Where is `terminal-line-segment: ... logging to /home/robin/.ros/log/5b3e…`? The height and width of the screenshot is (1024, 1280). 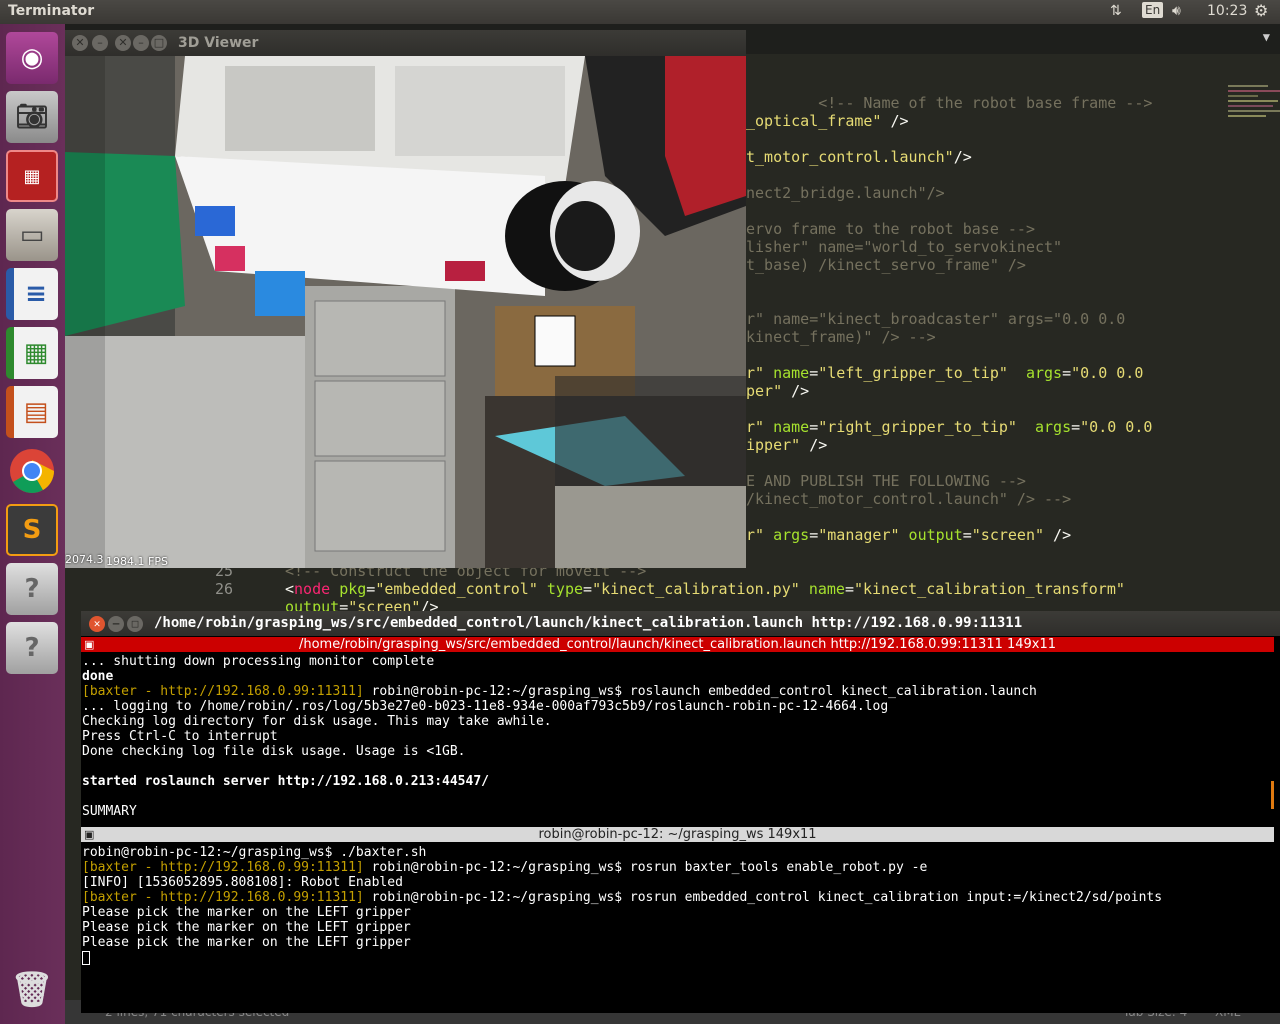 terminal-line-segment: ... logging to /home/robin/.ros/log/5b3e… is located at coordinates (485, 706).